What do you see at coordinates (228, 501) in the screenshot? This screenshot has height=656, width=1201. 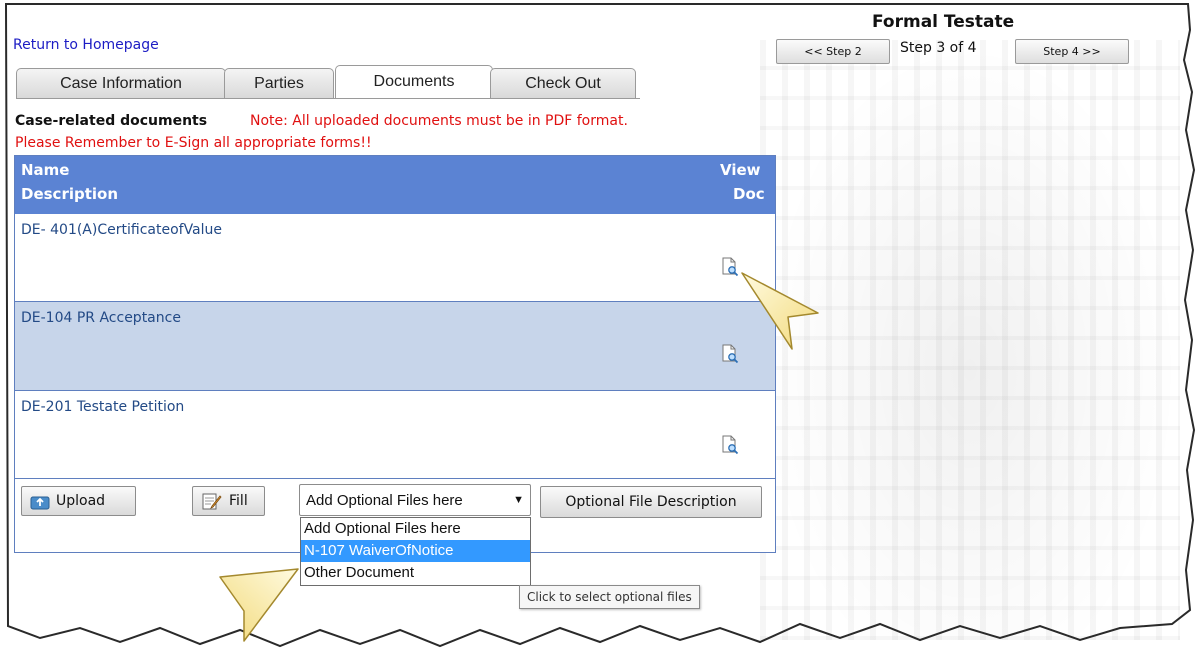 I see `fill-button: Fill` at bounding box center [228, 501].